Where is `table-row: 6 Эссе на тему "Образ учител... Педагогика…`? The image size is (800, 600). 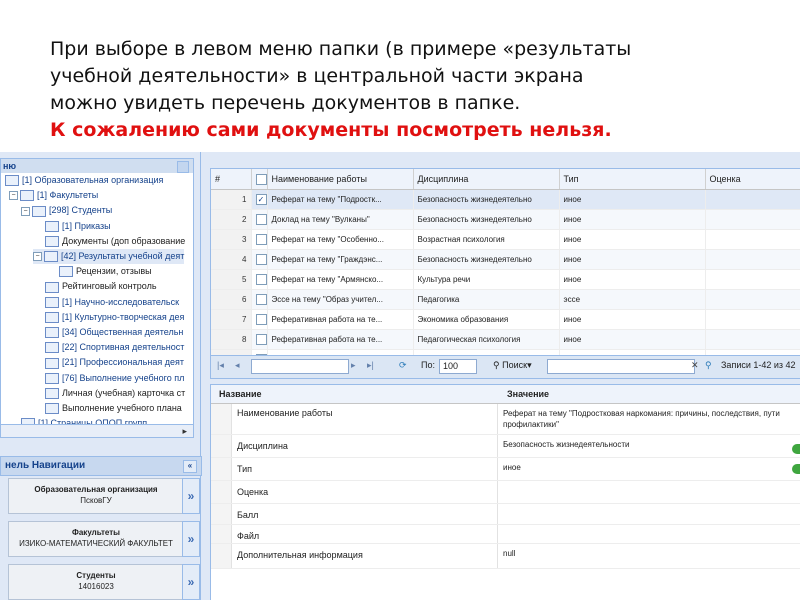
table-row: 6 Эссе на тему "Образ учител... Педагогика… is located at coordinates (505, 299).